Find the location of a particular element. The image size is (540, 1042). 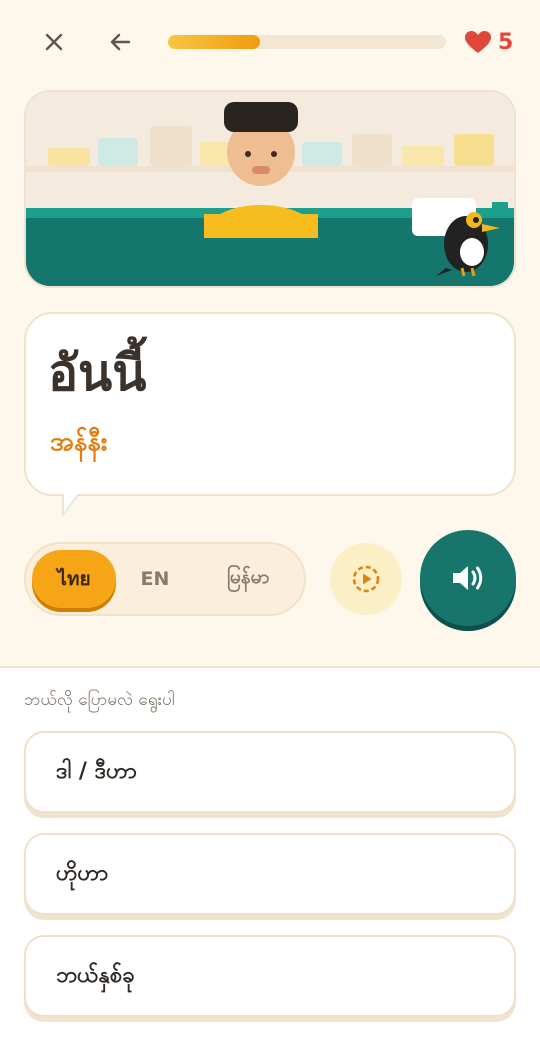

play-audio-button is located at coordinates (468, 578).